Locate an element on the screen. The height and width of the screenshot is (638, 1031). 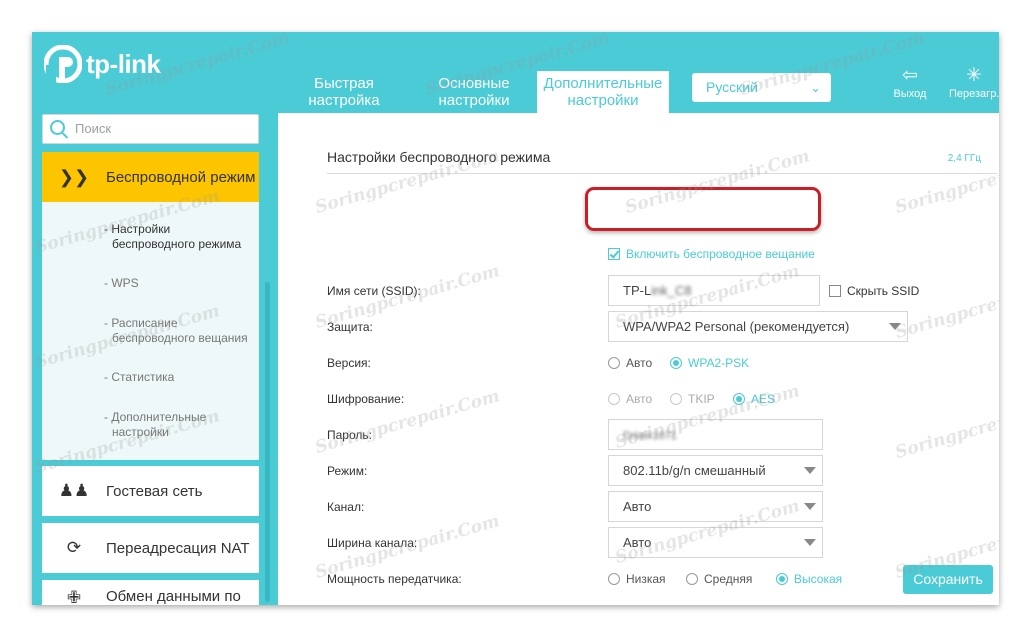
submenu-wireless-settings: - Настройки беспроводного режима is located at coordinates (179, 237).